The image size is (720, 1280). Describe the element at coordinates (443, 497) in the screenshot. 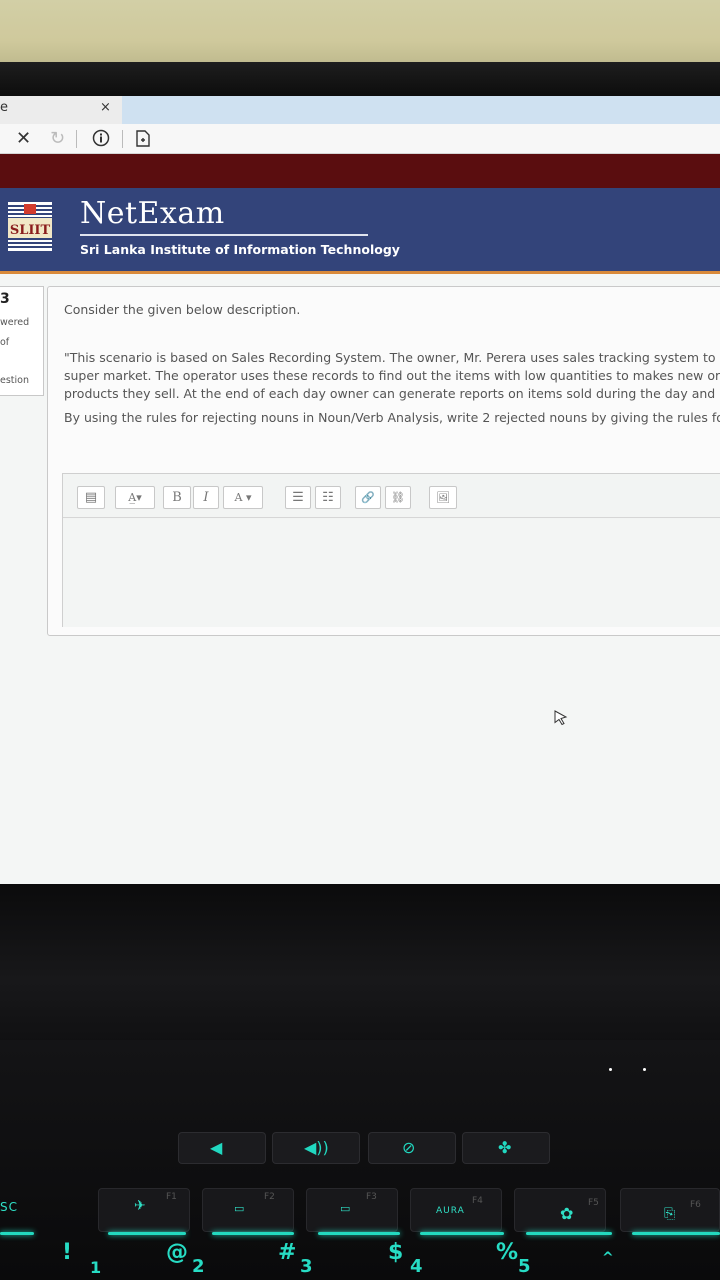

I see `image-icon: 🖼` at that location.